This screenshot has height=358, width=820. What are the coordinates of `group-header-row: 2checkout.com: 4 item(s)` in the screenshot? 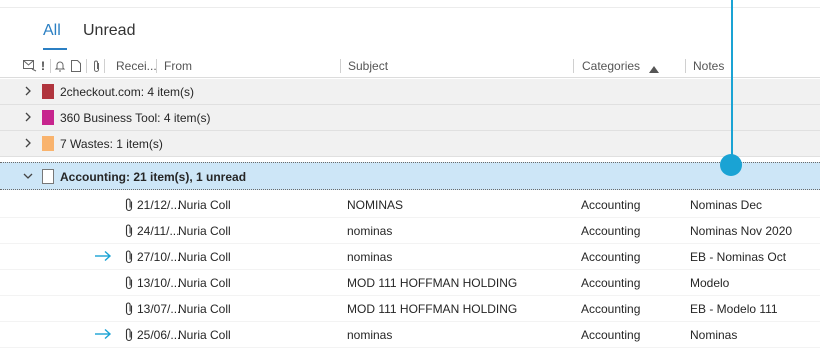 It's located at (410, 92).